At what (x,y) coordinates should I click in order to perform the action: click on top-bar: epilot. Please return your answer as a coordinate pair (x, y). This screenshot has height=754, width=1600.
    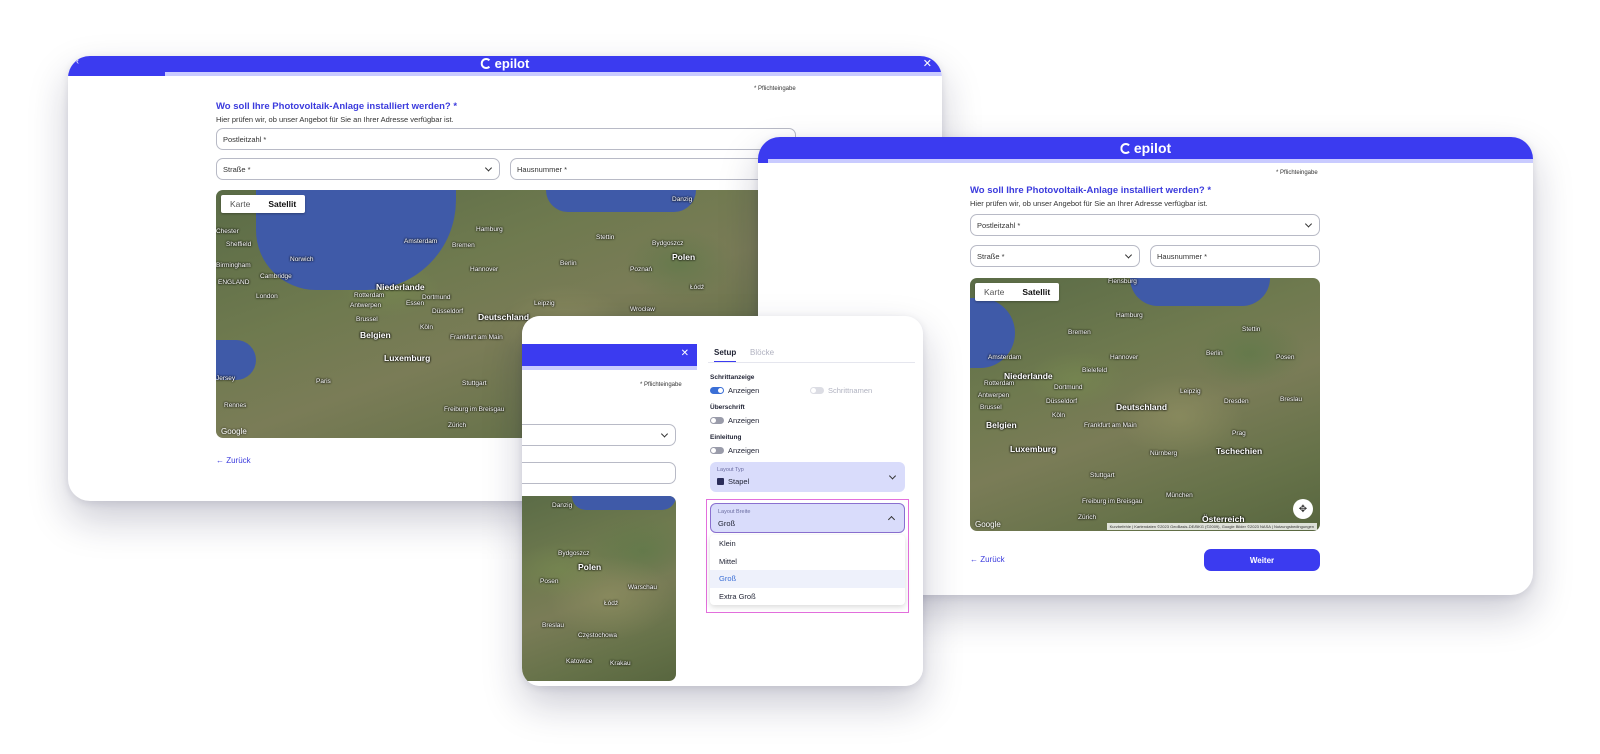
    Looking at the image, I should click on (1145, 148).